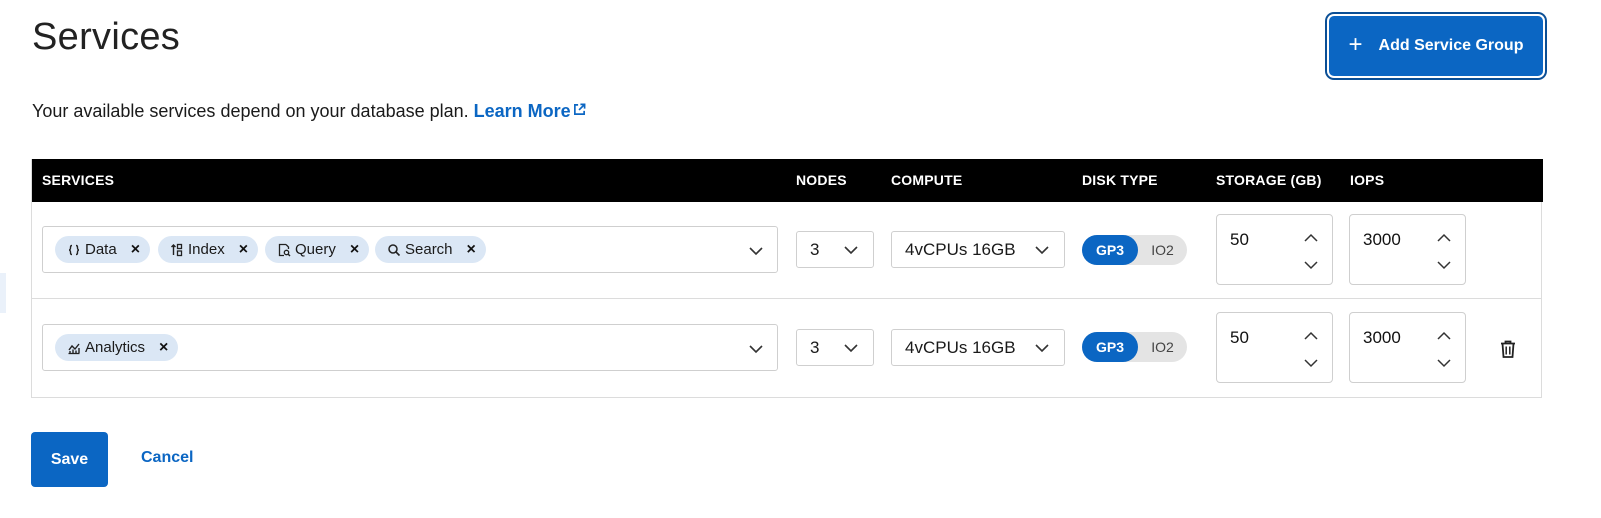 This screenshot has width=1601, height=518. I want to click on left-edge-indicator, so click(3, 293).